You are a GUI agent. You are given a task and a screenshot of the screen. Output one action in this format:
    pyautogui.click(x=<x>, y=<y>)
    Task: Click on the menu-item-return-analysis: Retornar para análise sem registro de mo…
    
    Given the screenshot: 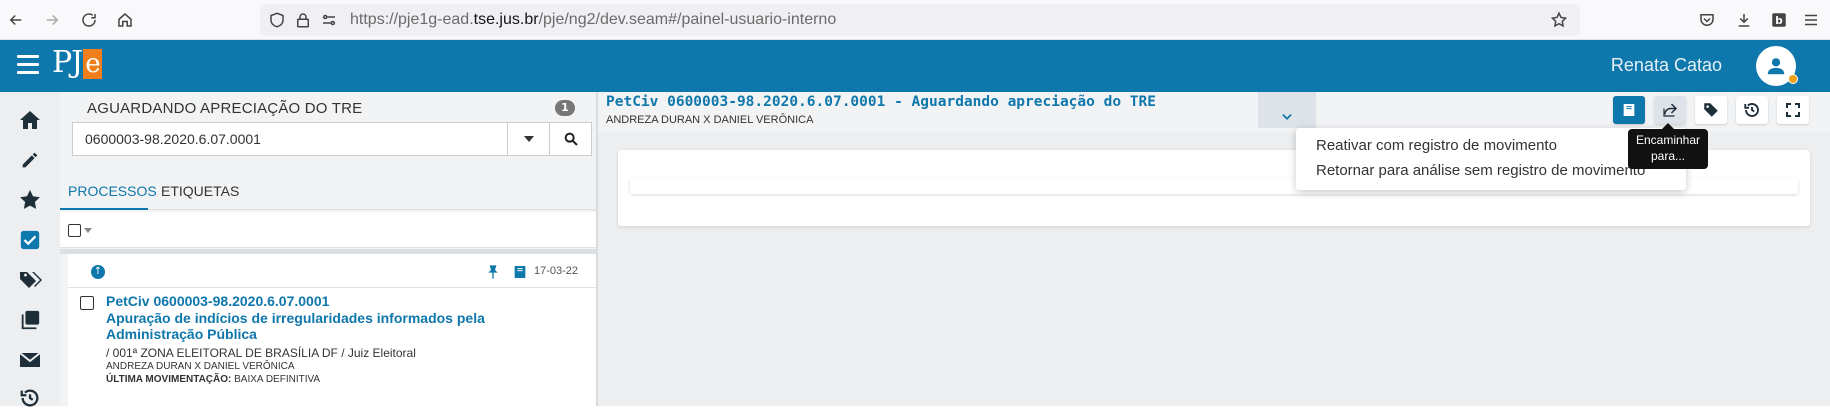 What is the action you would take?
    pyautogui.click(x=1480, y=170)
    